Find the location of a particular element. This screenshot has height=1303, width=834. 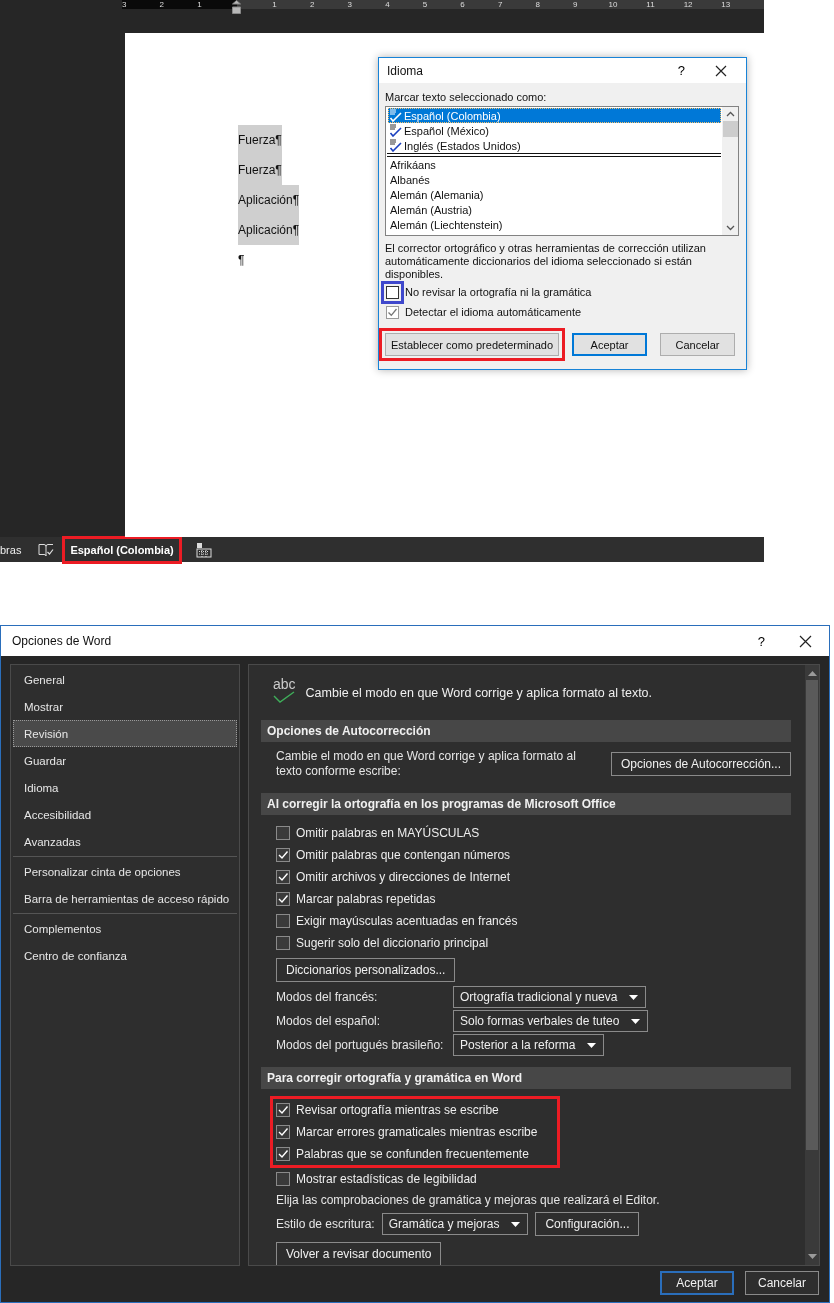

grid-icon is located at coordinates (203, 549).